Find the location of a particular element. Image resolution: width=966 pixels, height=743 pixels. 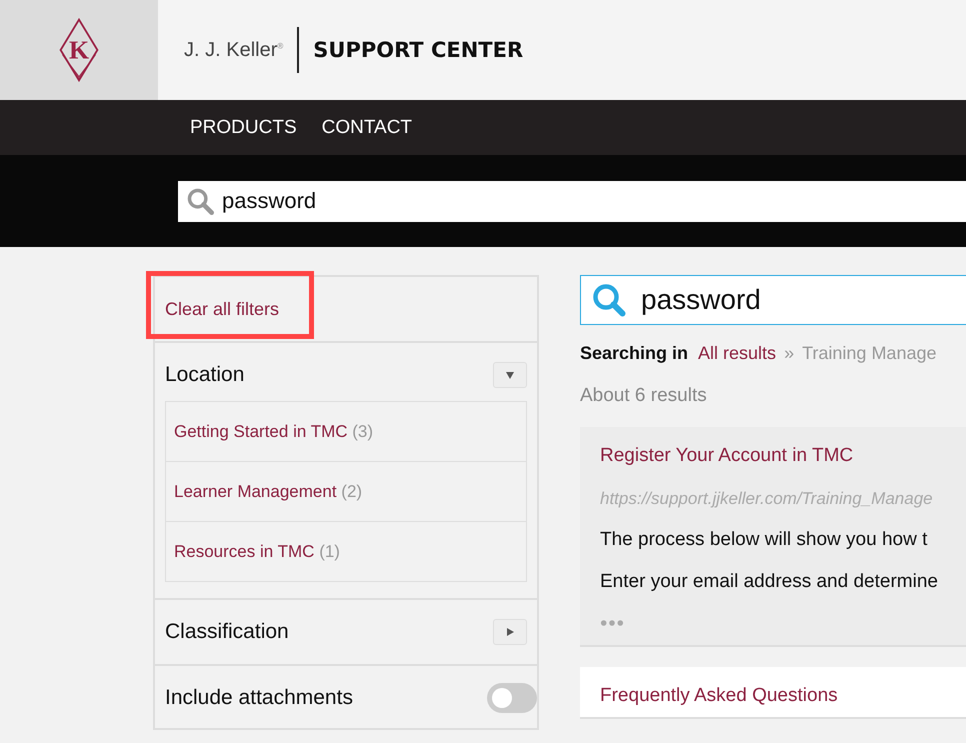

scope-label: Searching in is located at coordinates (634, 353).